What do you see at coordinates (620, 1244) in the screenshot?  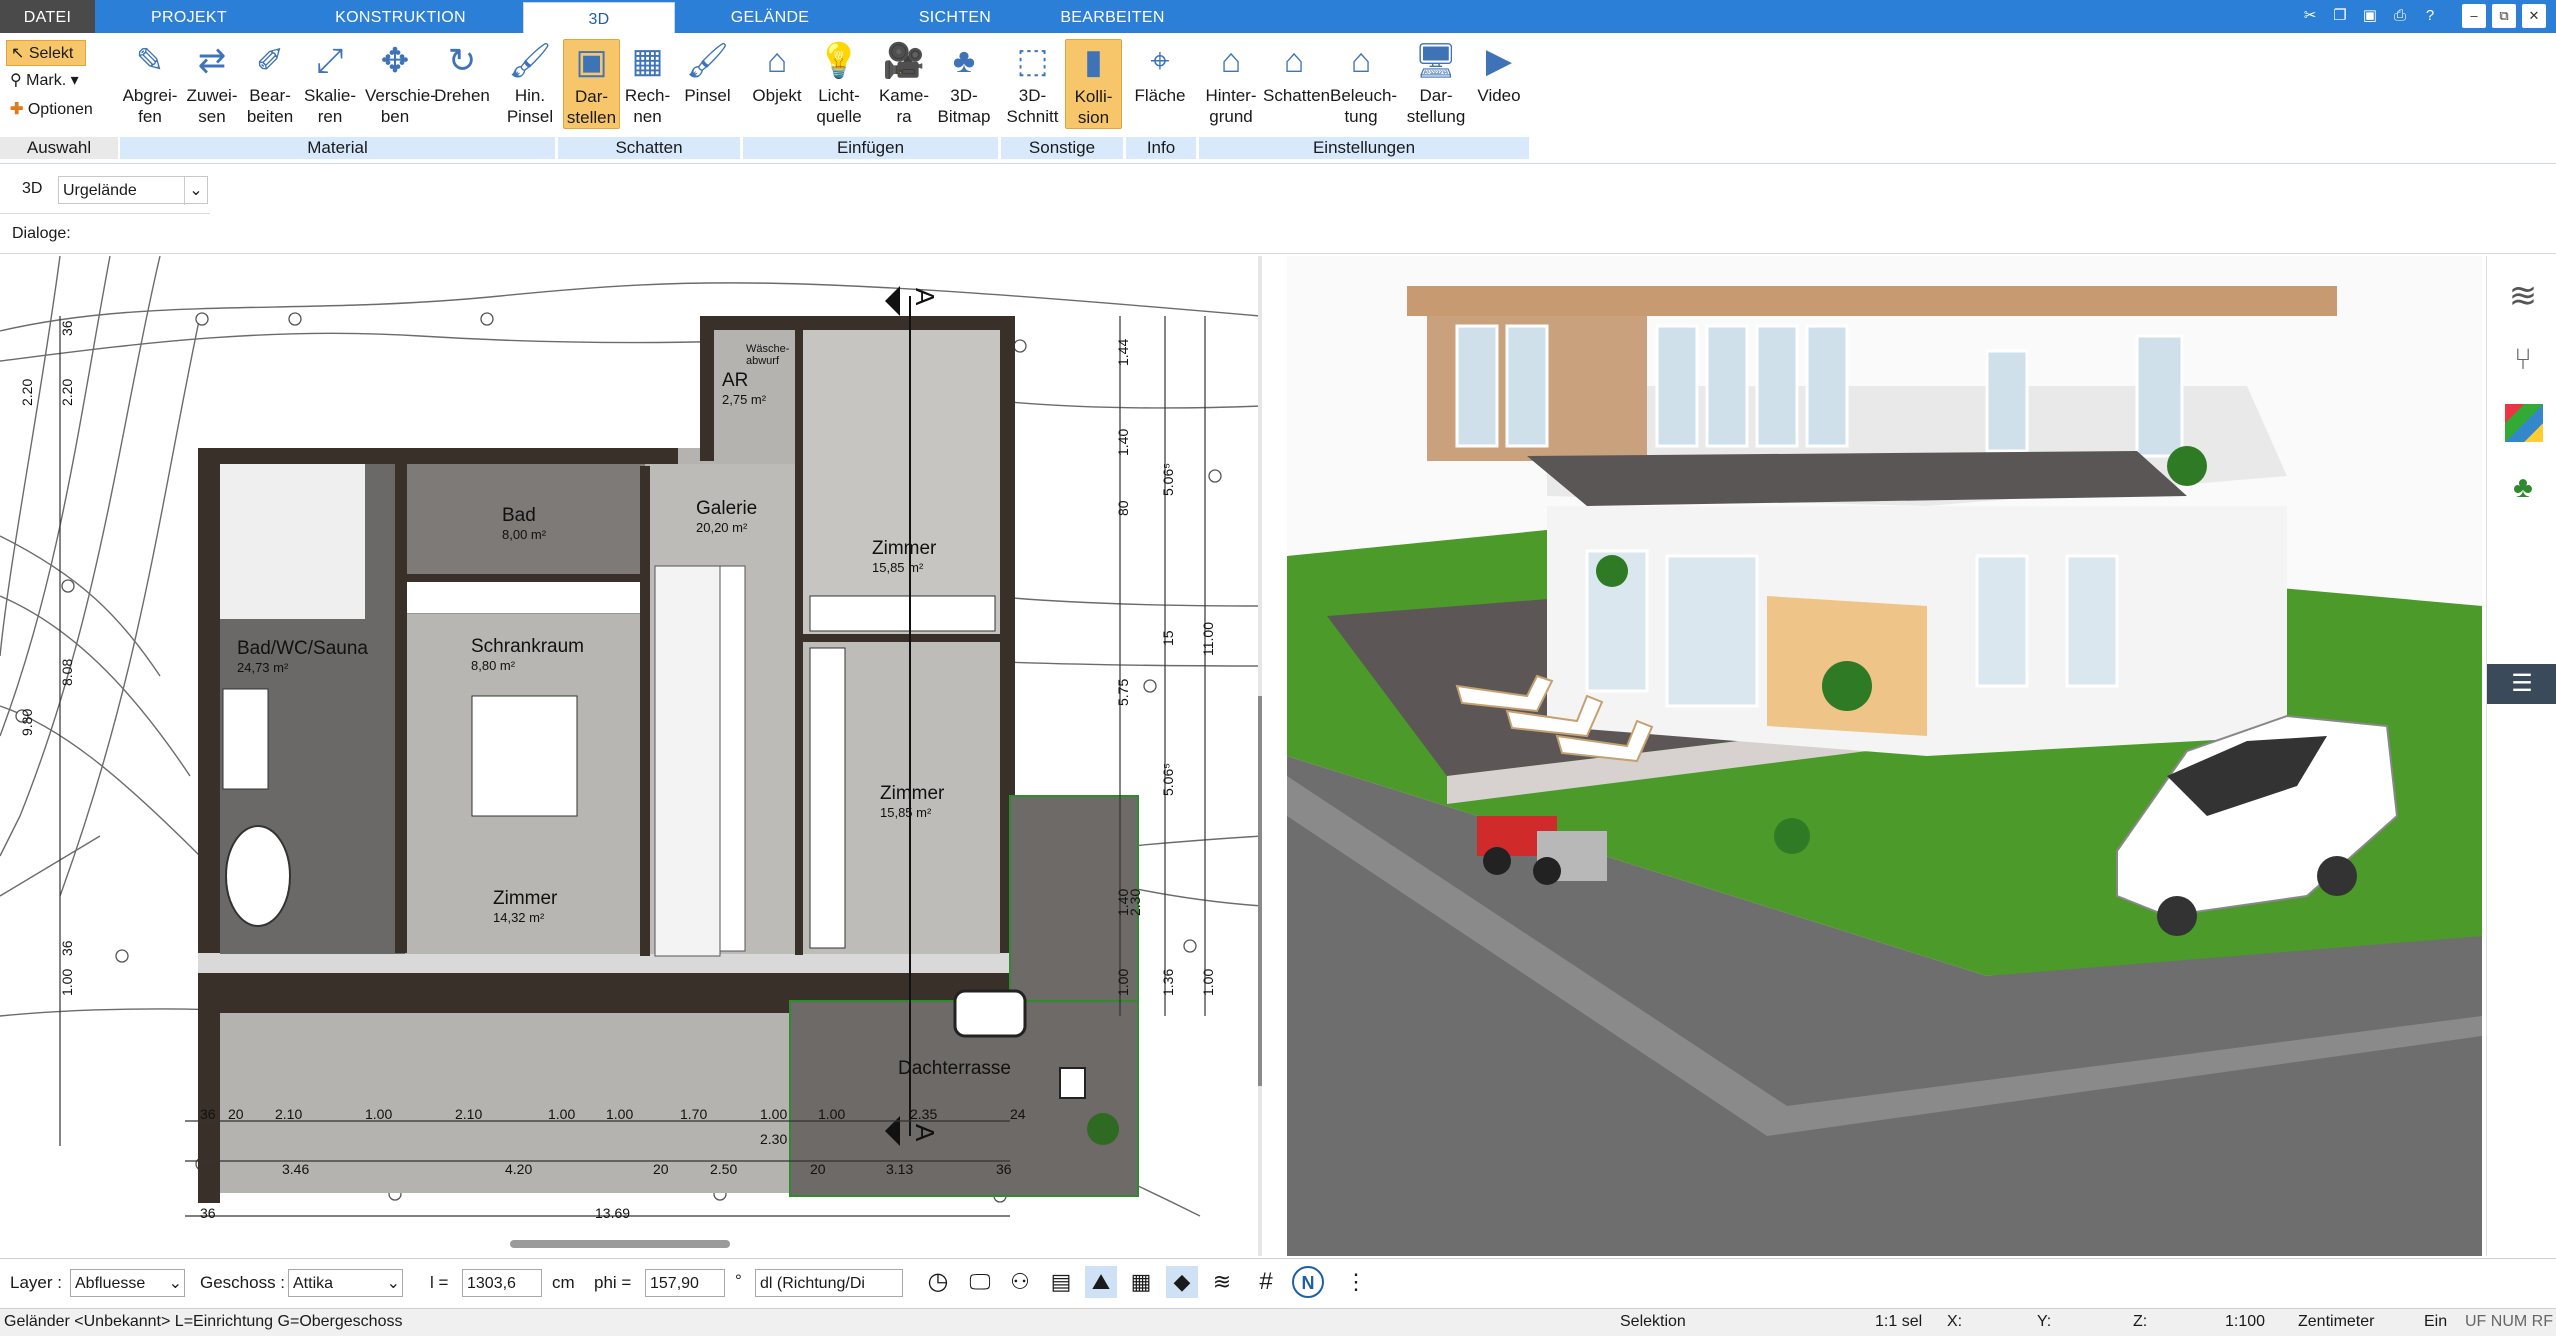 I see `plan-hscrollbar-thumb` at bounding box center [620, 1244].